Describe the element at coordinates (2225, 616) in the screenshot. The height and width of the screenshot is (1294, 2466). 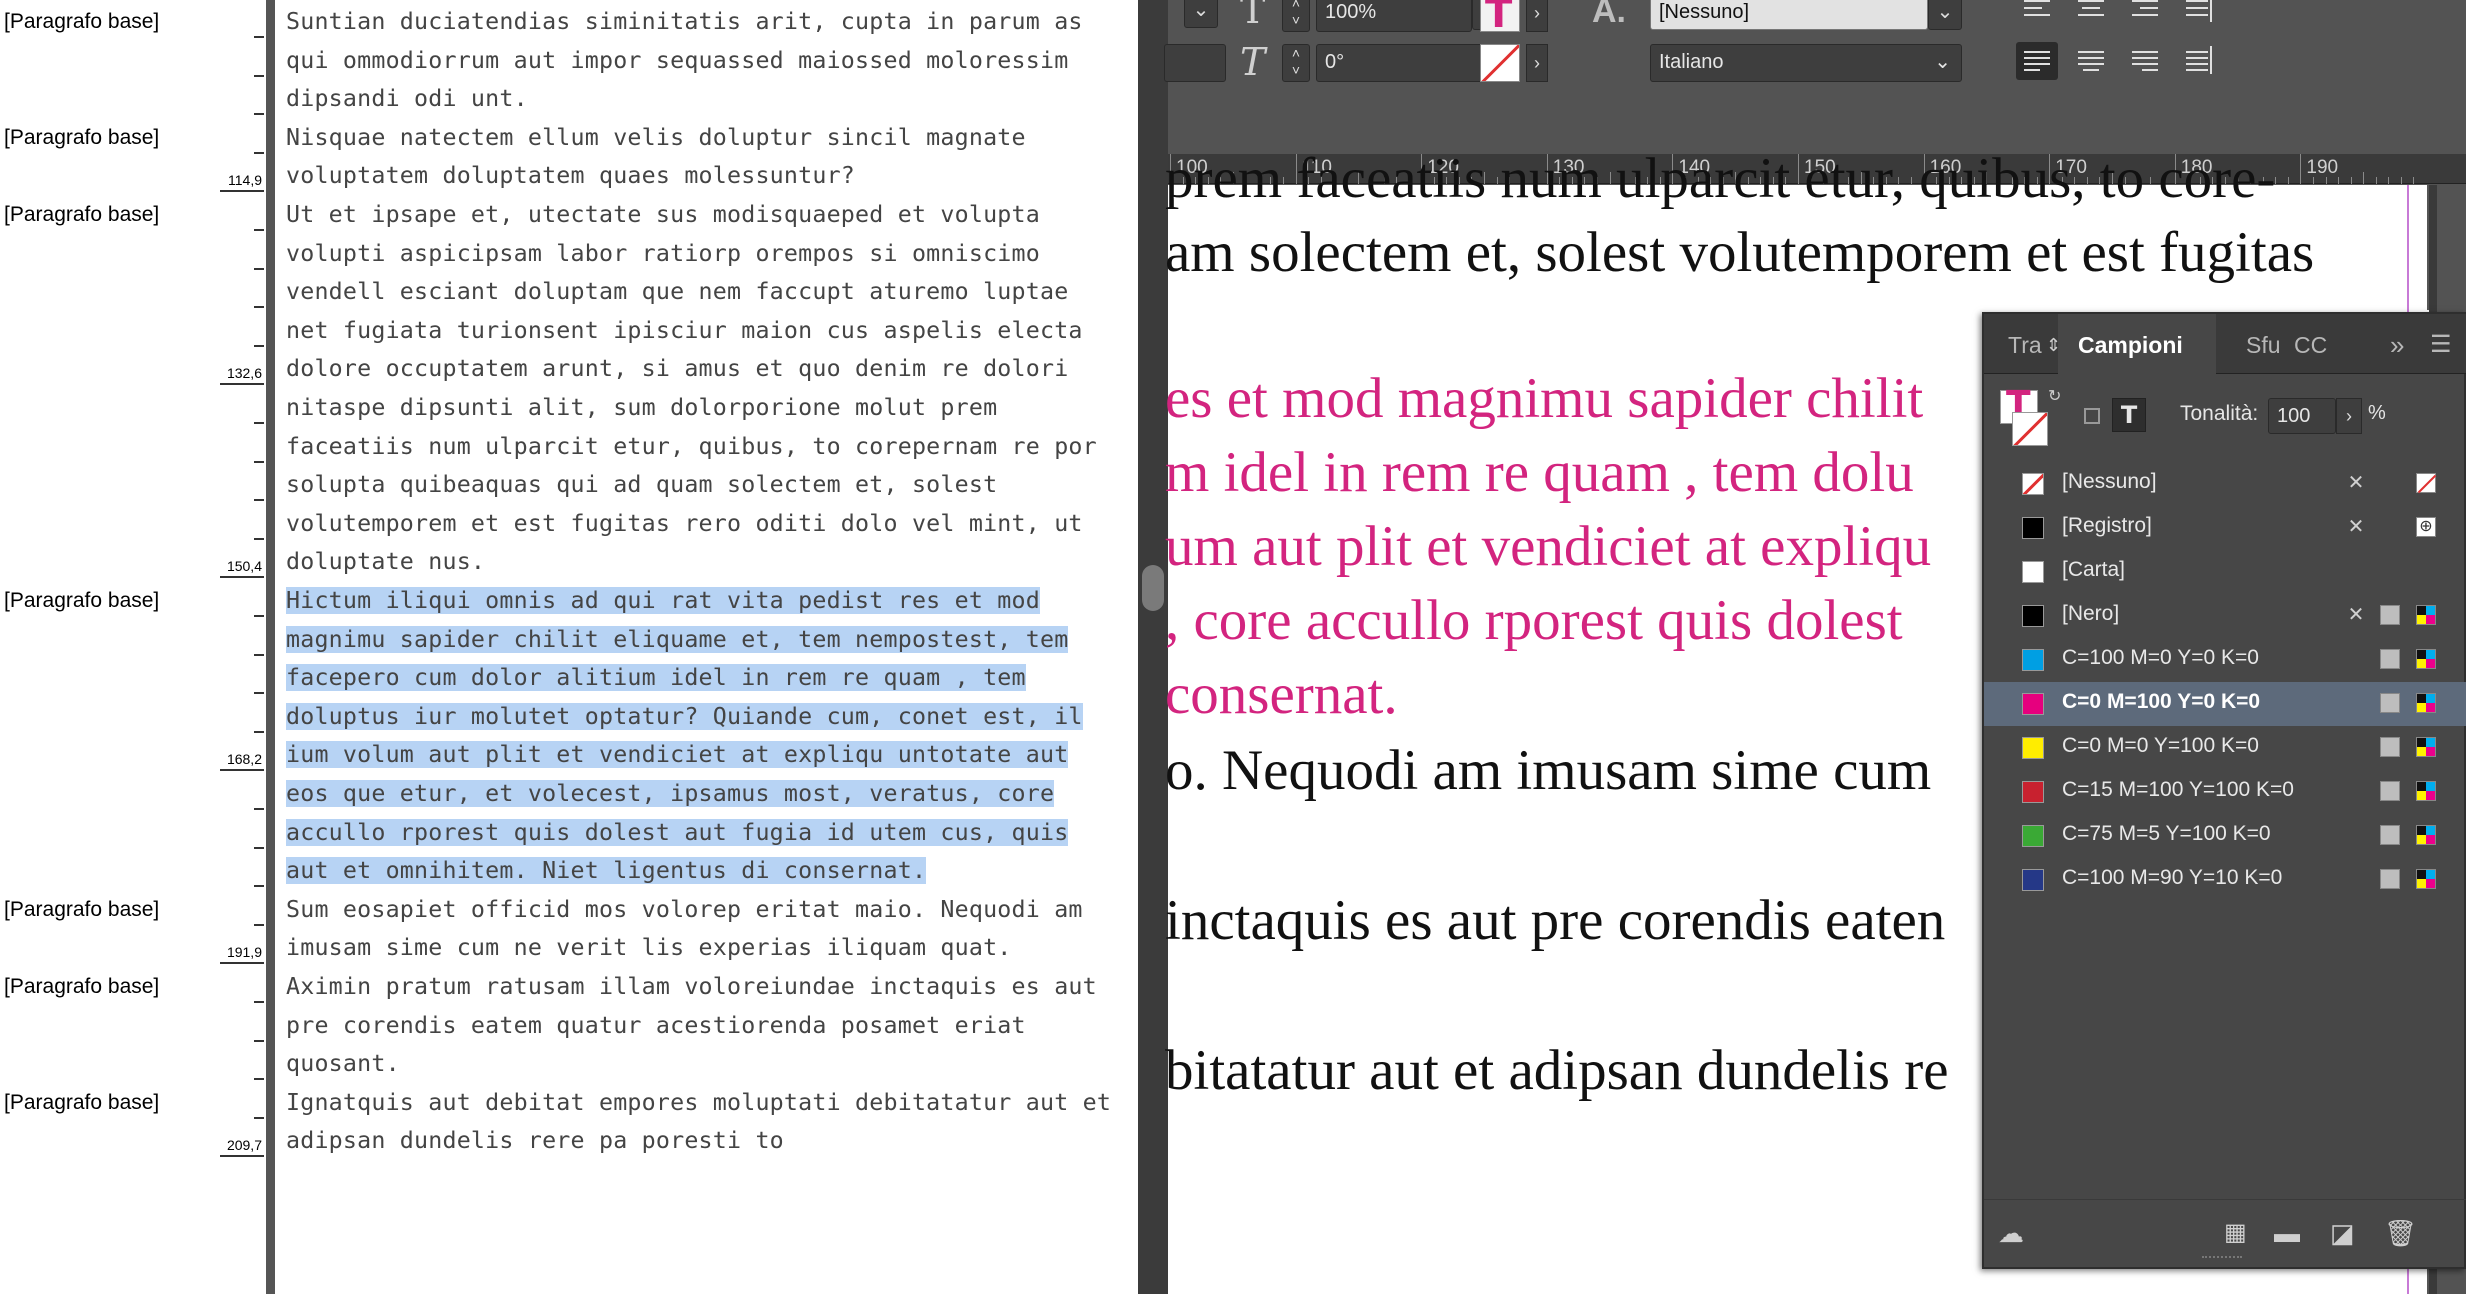
I see `swatch-row: [Nero] ✕` at that location.